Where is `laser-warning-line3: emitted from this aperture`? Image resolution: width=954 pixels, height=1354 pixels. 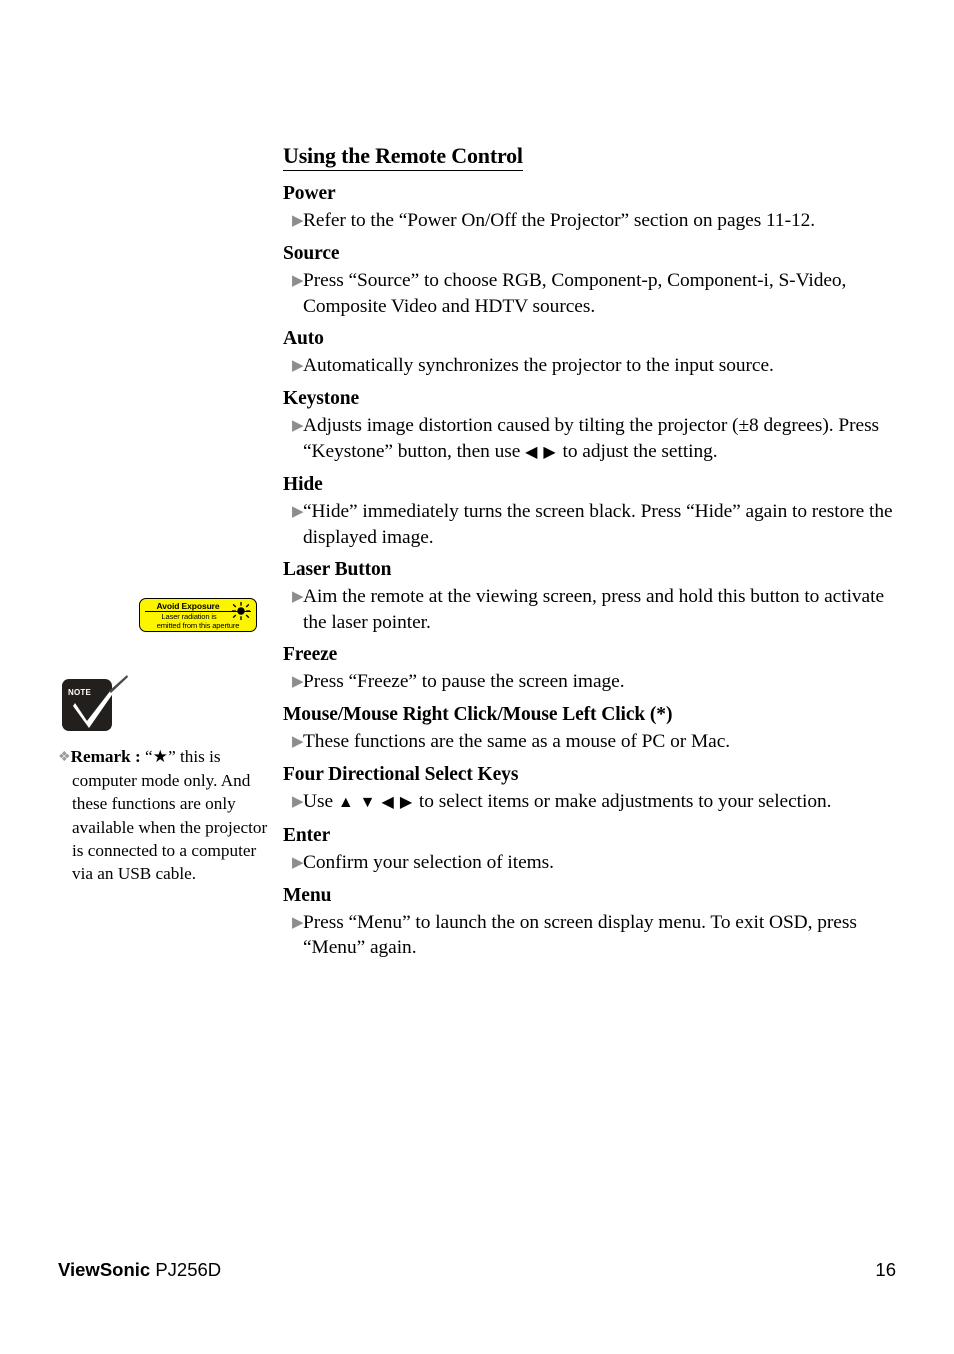
laser-warning-line3: emitted from this aperture is located at coordinates (198, 625).